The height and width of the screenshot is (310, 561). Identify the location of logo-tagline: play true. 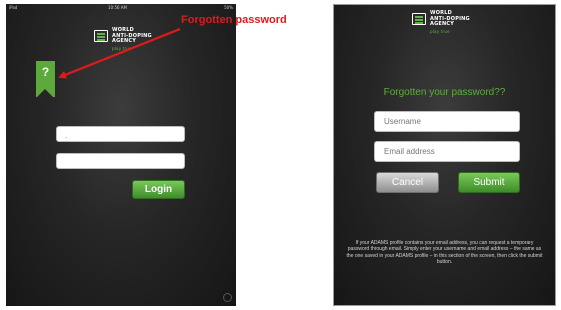
(440, 31).